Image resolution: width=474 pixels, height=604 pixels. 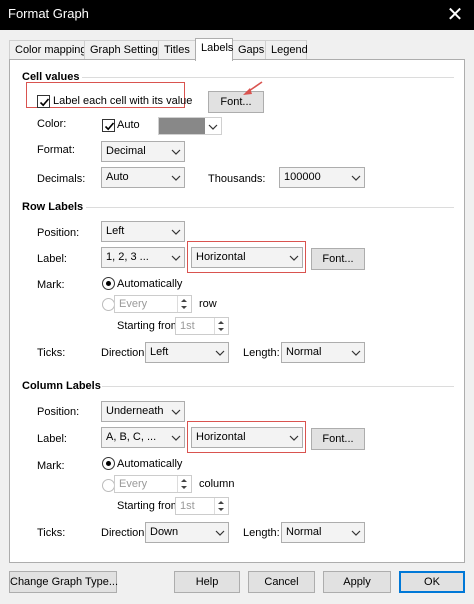 I want to click on col-position-select: Underneath, so click(x=143, y=411).